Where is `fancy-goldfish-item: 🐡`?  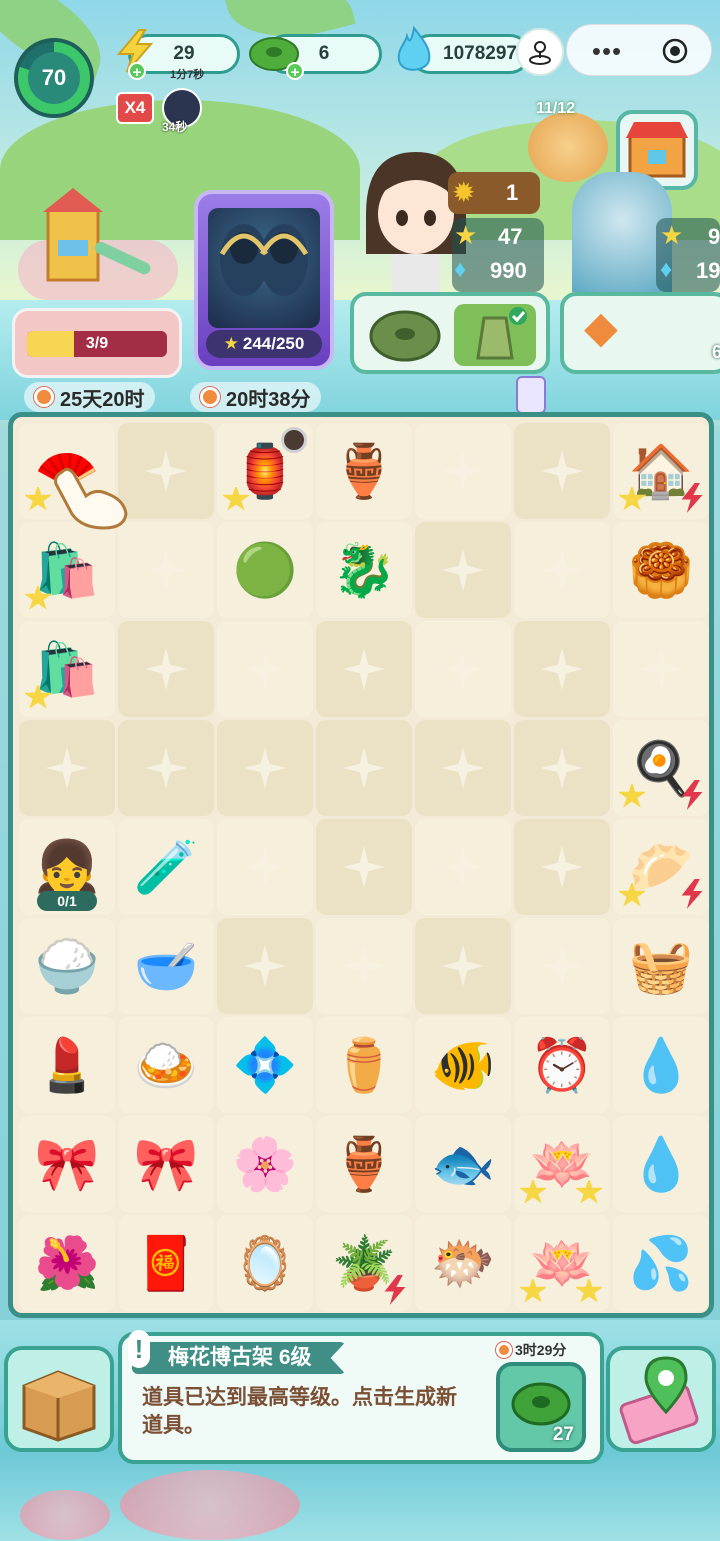 fancy-goldfish-item: 🐡 is located at coordinates (463, 1263).